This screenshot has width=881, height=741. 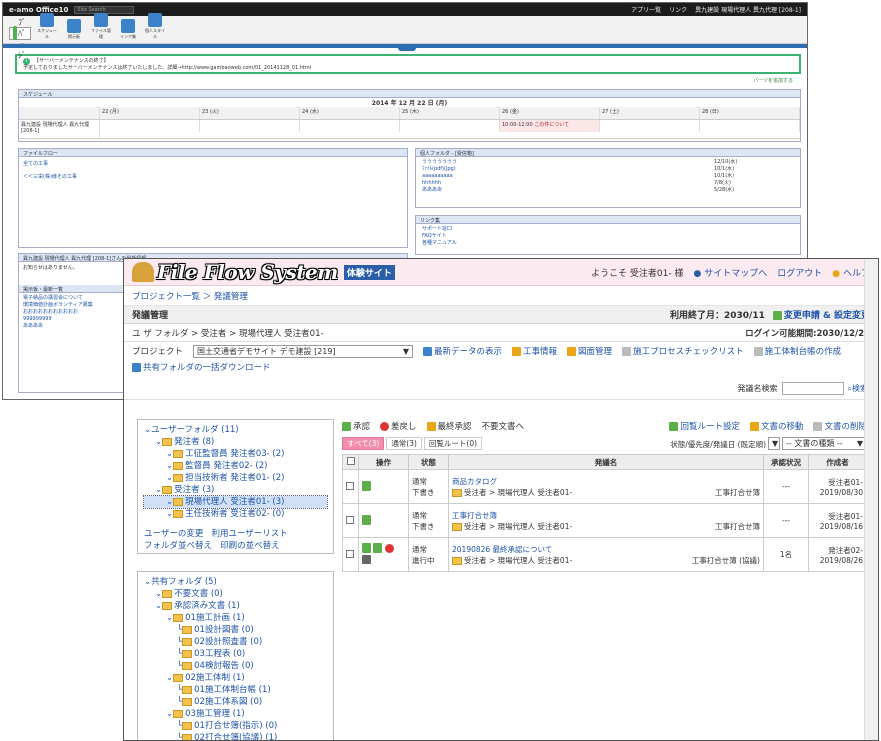 What do you see at coordinates (235, 478) in the screenshot?
I see `tree-folder: ⌄ 担当技術者 発注者01- (2)` at bounding box center [235, 478].